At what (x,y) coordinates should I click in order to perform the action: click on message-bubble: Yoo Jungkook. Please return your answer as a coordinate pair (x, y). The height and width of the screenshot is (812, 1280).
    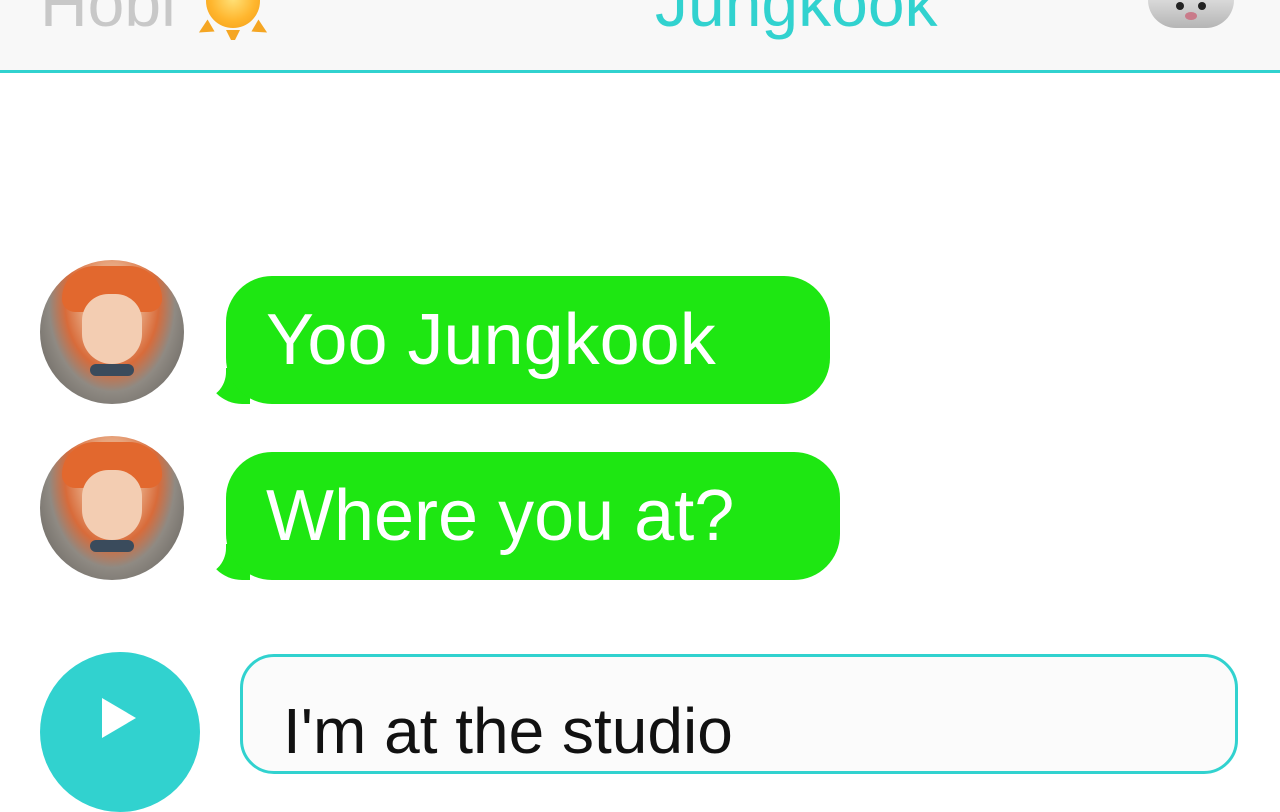
    Looking at the image, I should click on (528, 340).